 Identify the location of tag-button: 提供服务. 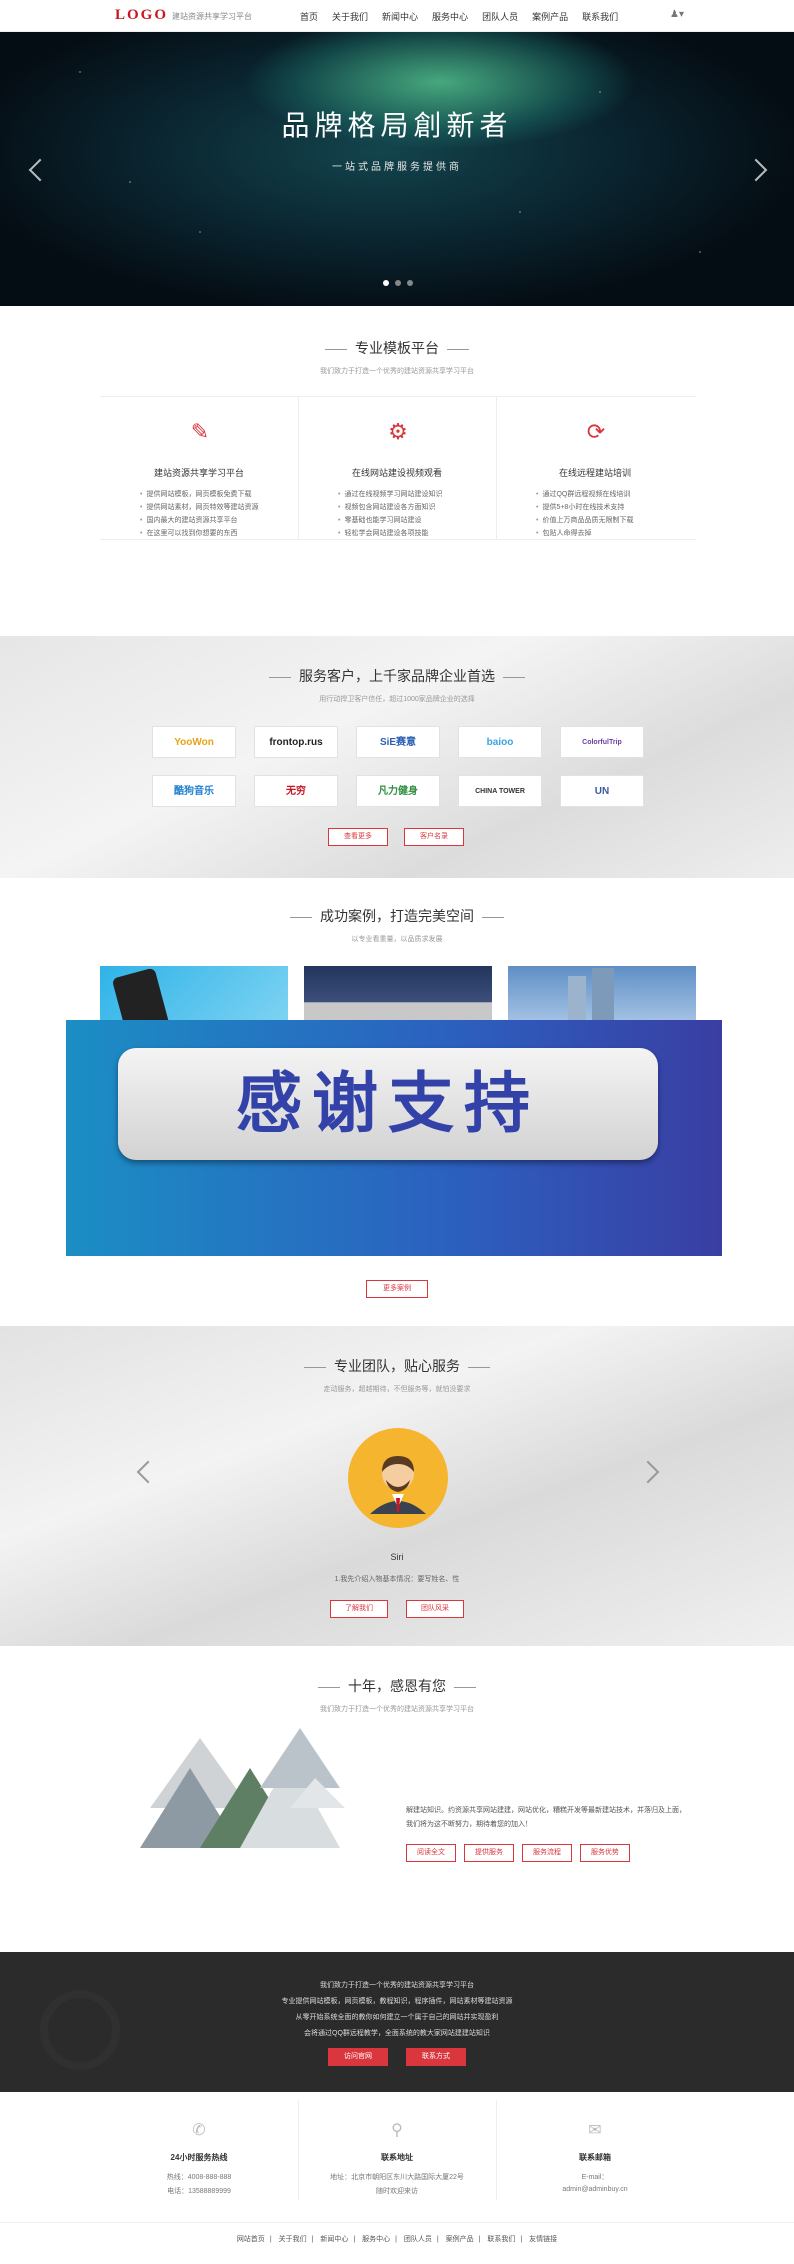
(489, 1853).